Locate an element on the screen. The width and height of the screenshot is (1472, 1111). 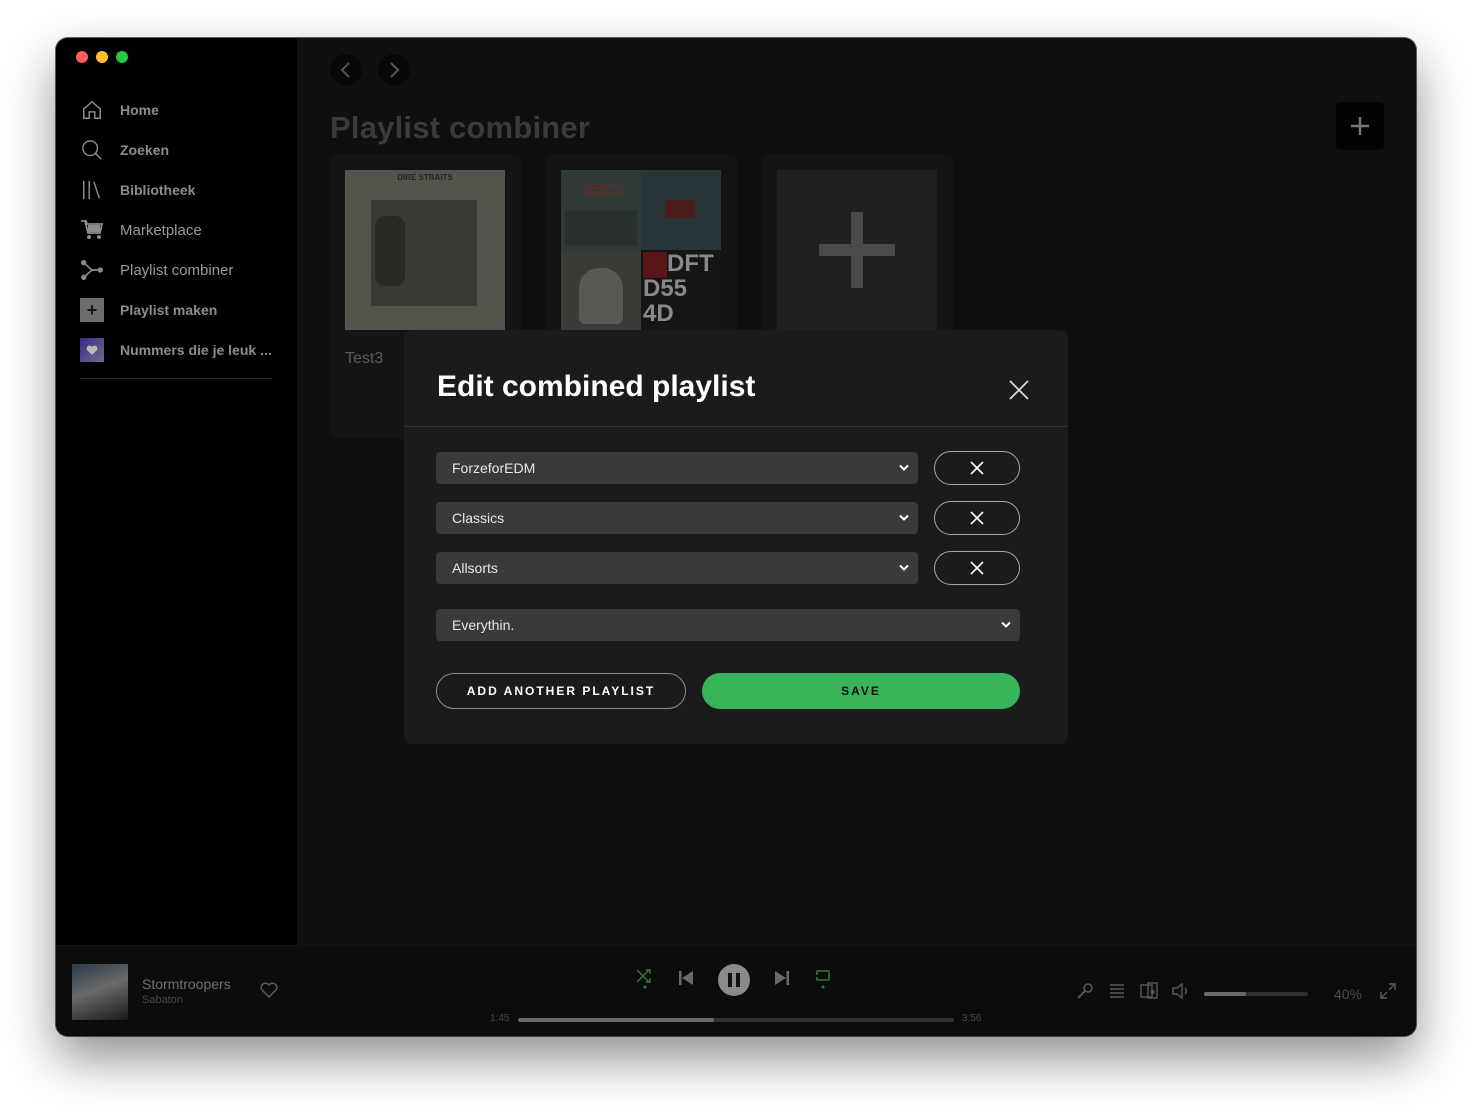
now-playing-cover is located at coordinates (100, 992).